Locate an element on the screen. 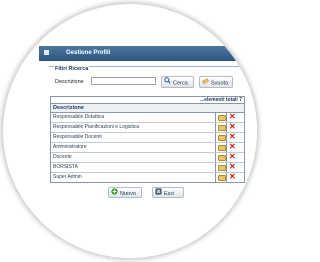 The height and width of the screenshot is (262, 320). eraser-icon is located at coordinates (205, 83).